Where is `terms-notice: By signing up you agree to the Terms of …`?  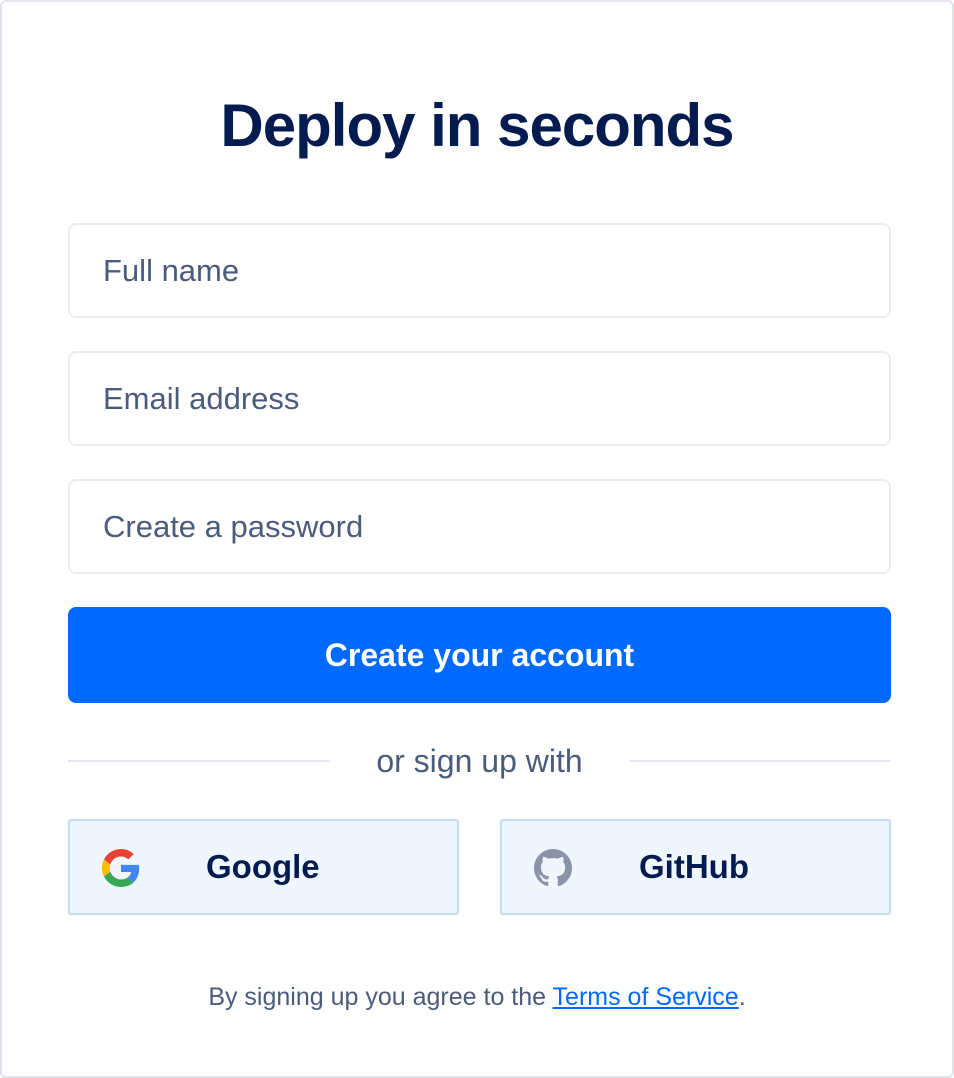
terms-notice: By signing up you agree to the Terms of … is located at coordinates (477, 997).